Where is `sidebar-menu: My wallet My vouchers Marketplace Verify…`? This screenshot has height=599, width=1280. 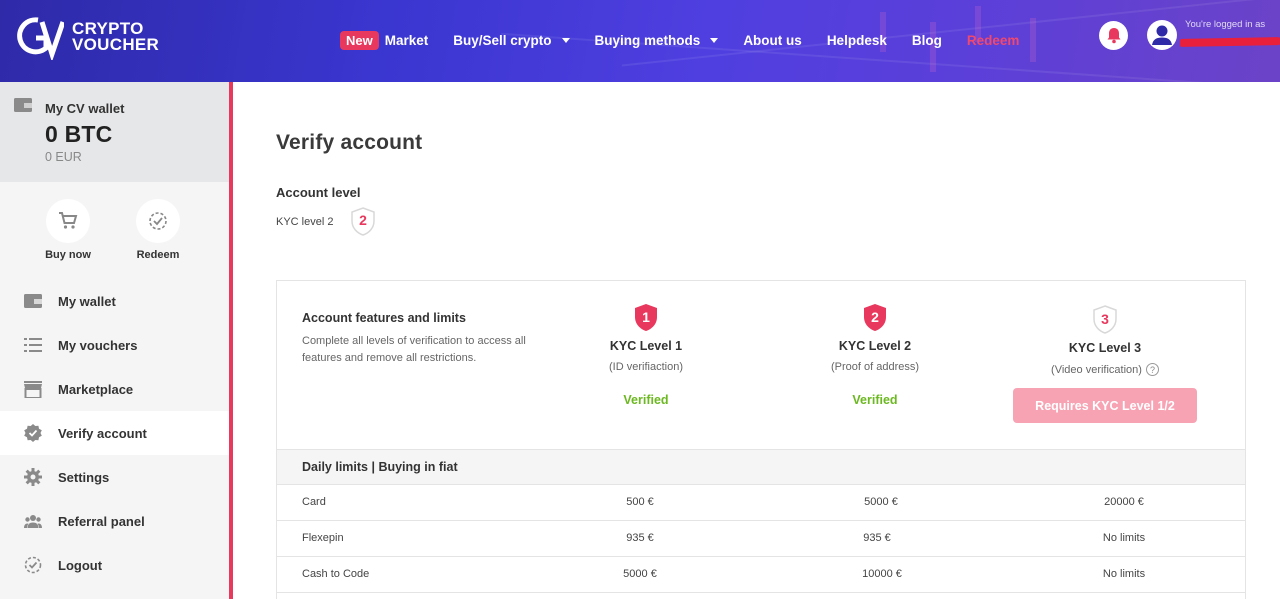 sidebar-menu: My wallet My vouchers Marketplace Verify… is located at coordinates (114, 433).